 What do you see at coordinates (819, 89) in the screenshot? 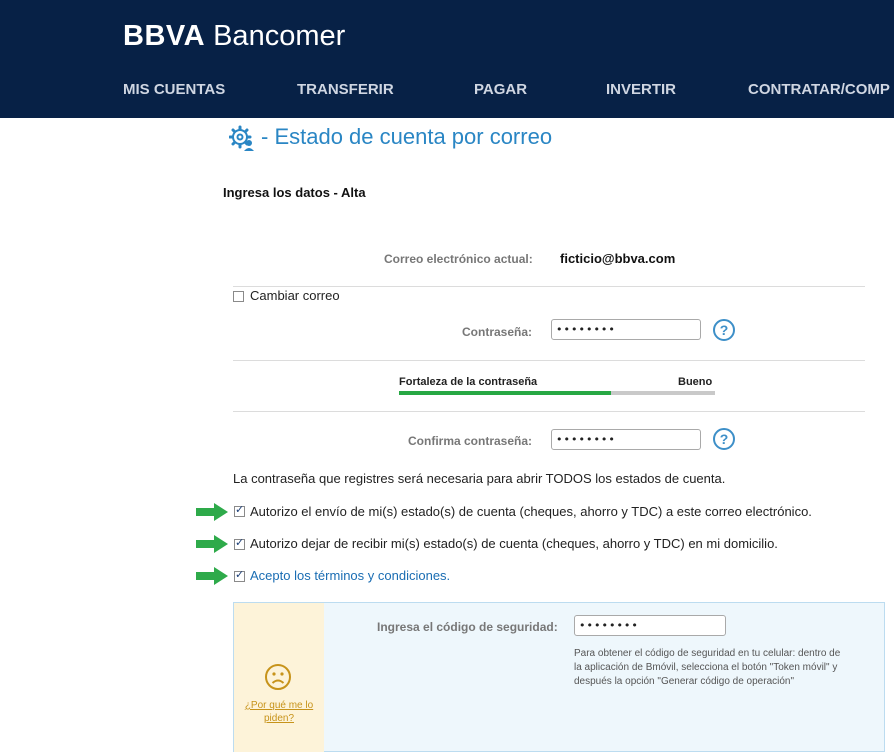
I see `nav-contratar: CONTRATAR/COMP` at bounding box center [819, 89].